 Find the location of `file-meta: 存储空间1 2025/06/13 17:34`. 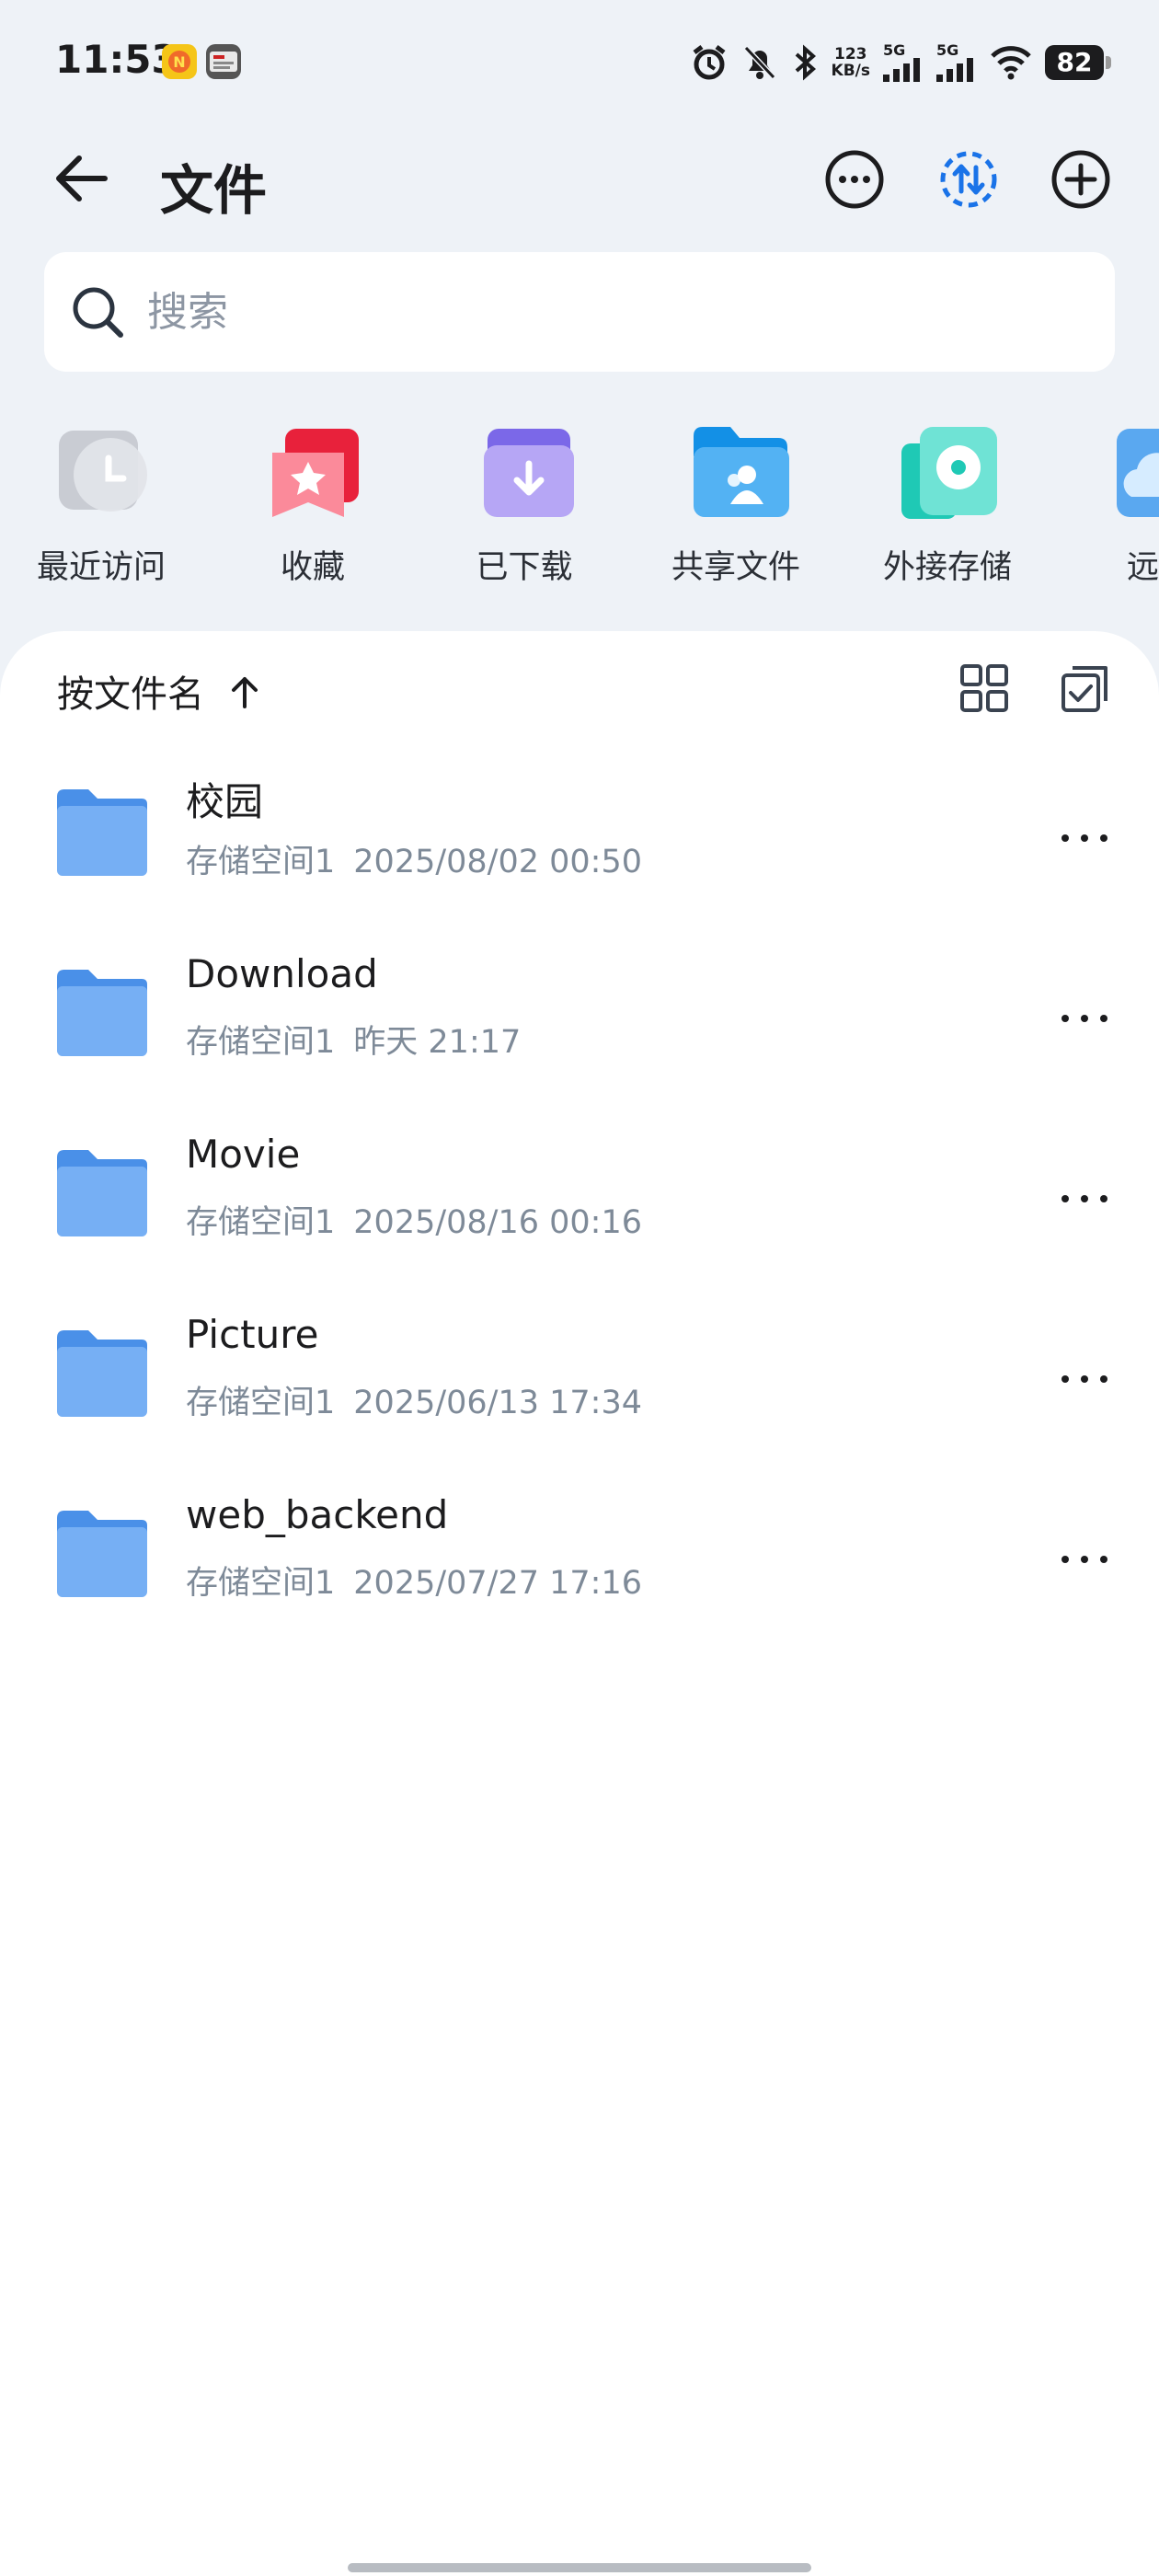

file-meta: 存储空间1 2025/06/13 17:34 is located at coordinates (414, 1399).